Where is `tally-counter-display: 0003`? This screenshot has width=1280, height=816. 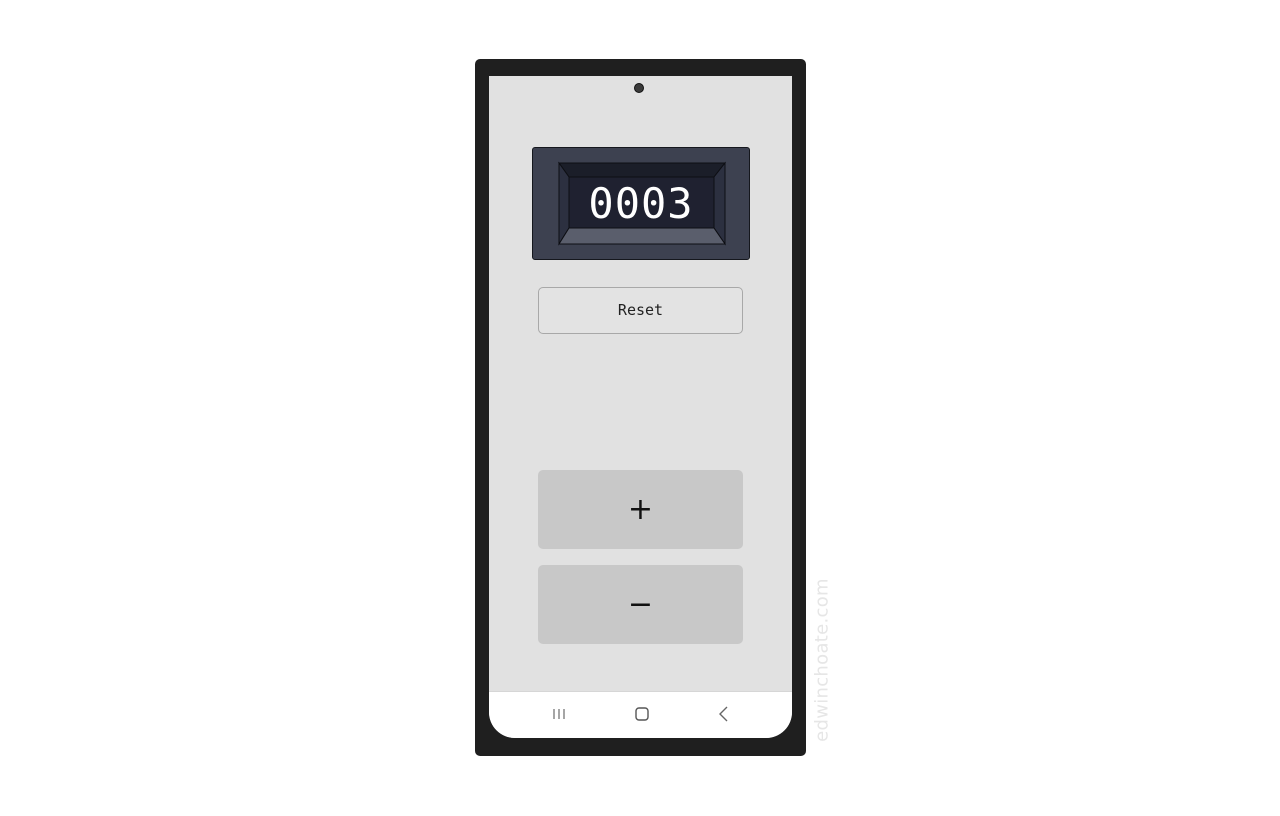 tally-counter-display: 0003 is located at coordinates (641, 203).